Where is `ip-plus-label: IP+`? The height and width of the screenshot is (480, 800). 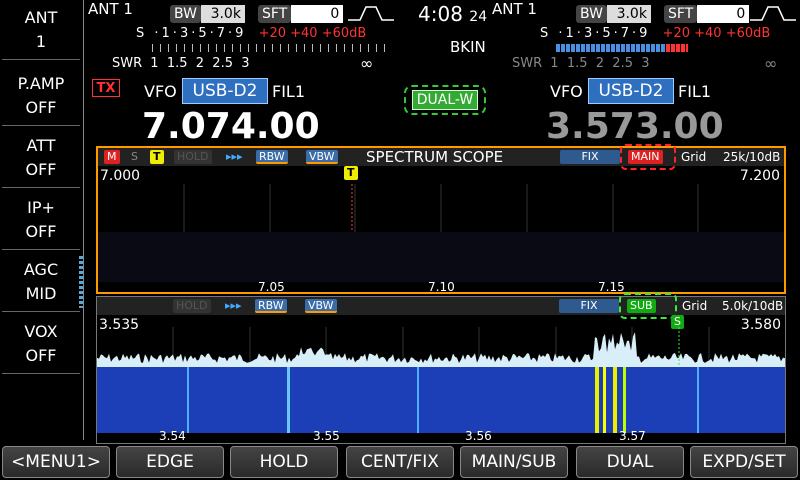 ip-plus-label: IP+ is located at coordinates (41, 207).